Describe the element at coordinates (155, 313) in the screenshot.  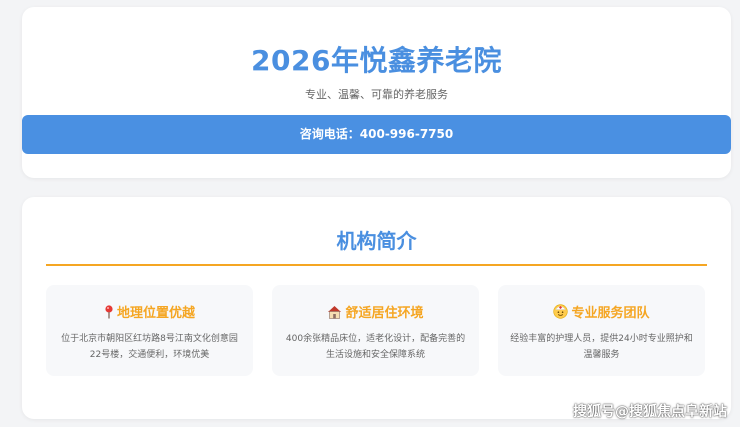
I see `feature-title: 地理位置优越` at that location.